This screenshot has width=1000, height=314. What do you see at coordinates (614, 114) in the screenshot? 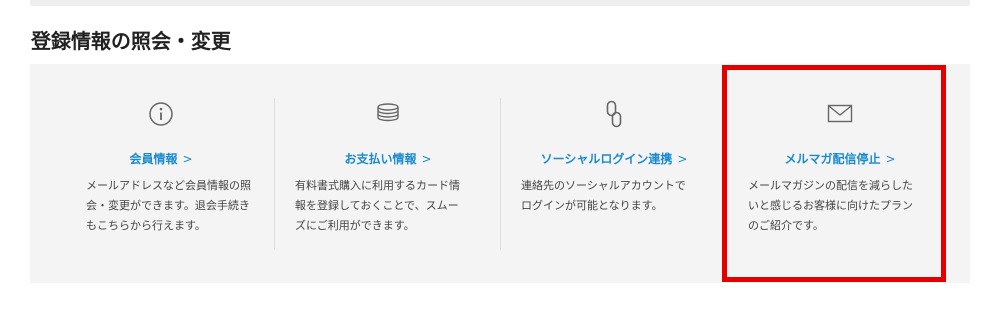
I see `link-icon` at bounding box center [614, 114].